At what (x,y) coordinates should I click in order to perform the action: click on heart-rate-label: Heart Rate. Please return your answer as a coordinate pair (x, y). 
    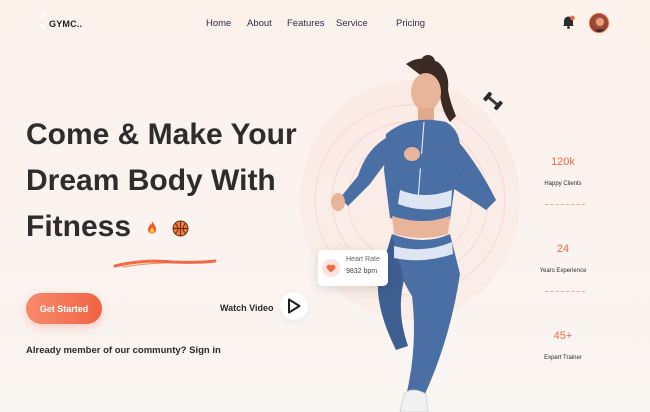
    Looking at the image, I should click on (363, 259).